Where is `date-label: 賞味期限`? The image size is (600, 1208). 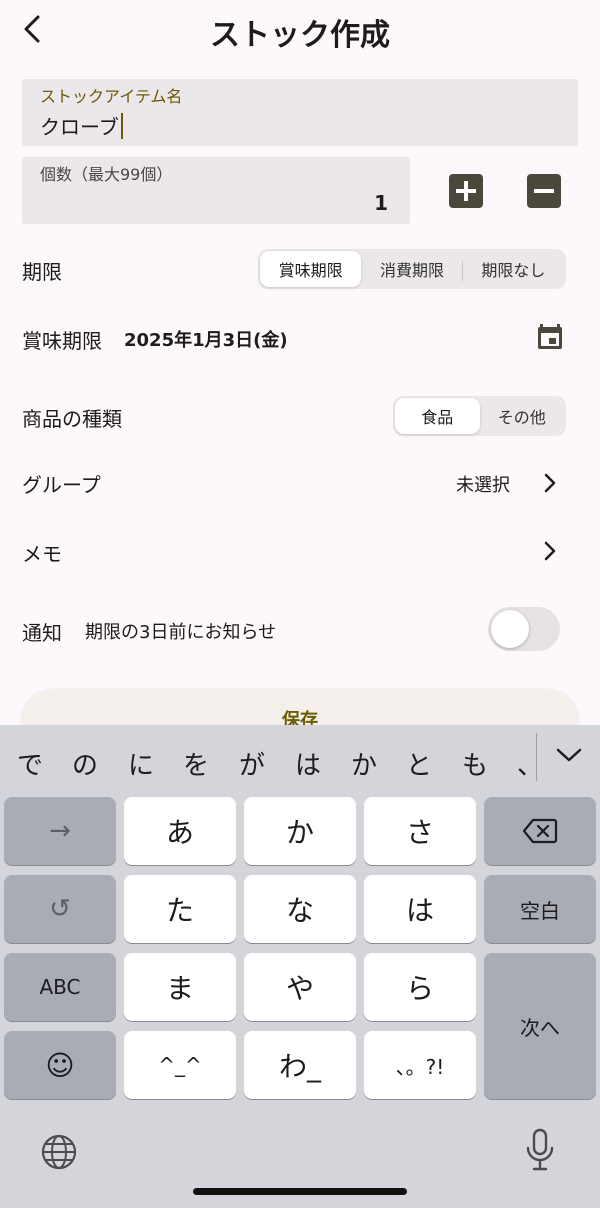 date-label: 賞味期限 is located at coordinates (62, 341).